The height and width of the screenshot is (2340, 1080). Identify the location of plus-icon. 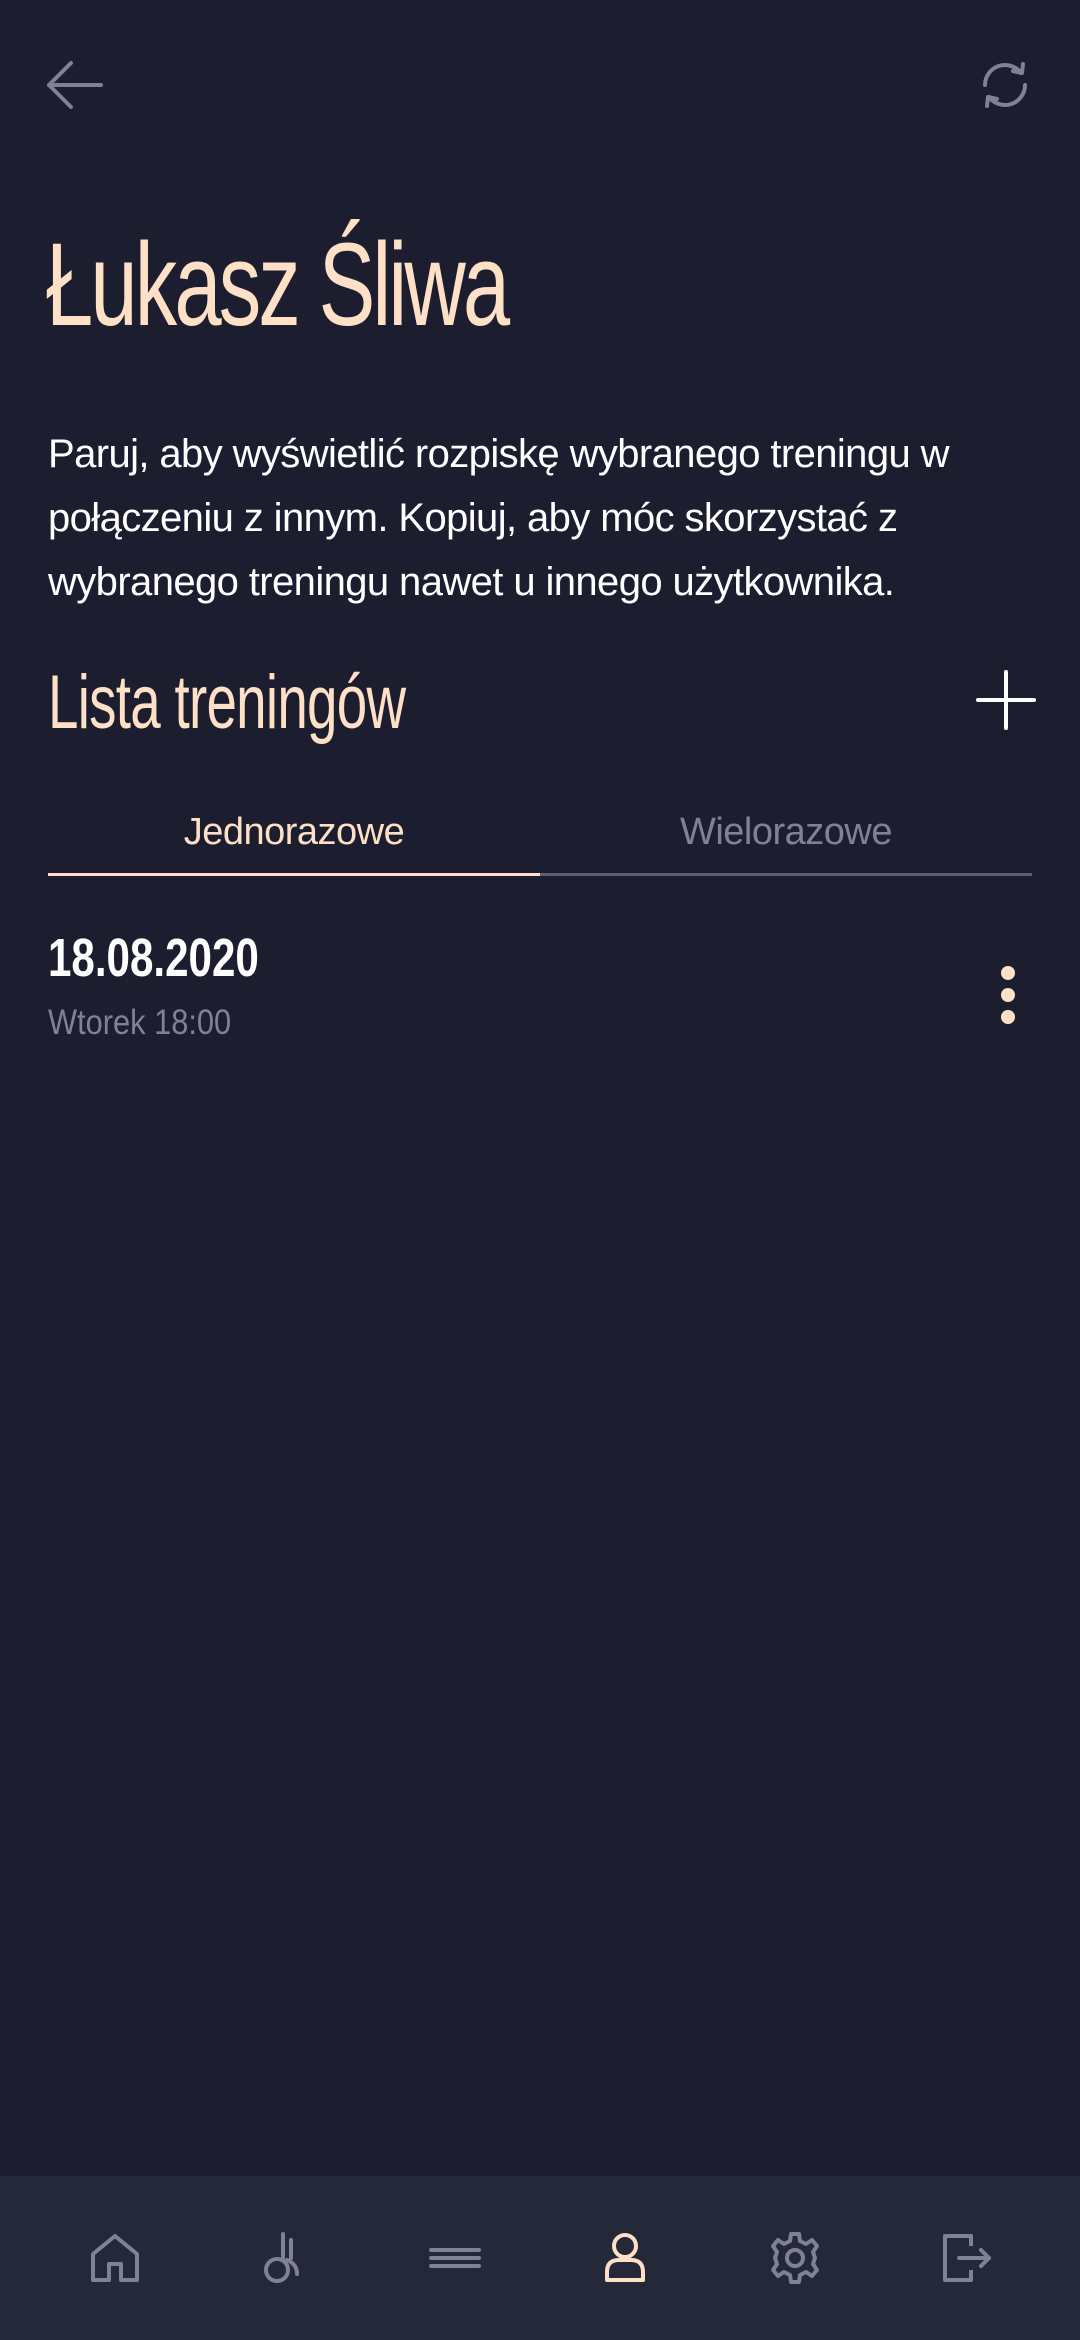
(1006, 700).